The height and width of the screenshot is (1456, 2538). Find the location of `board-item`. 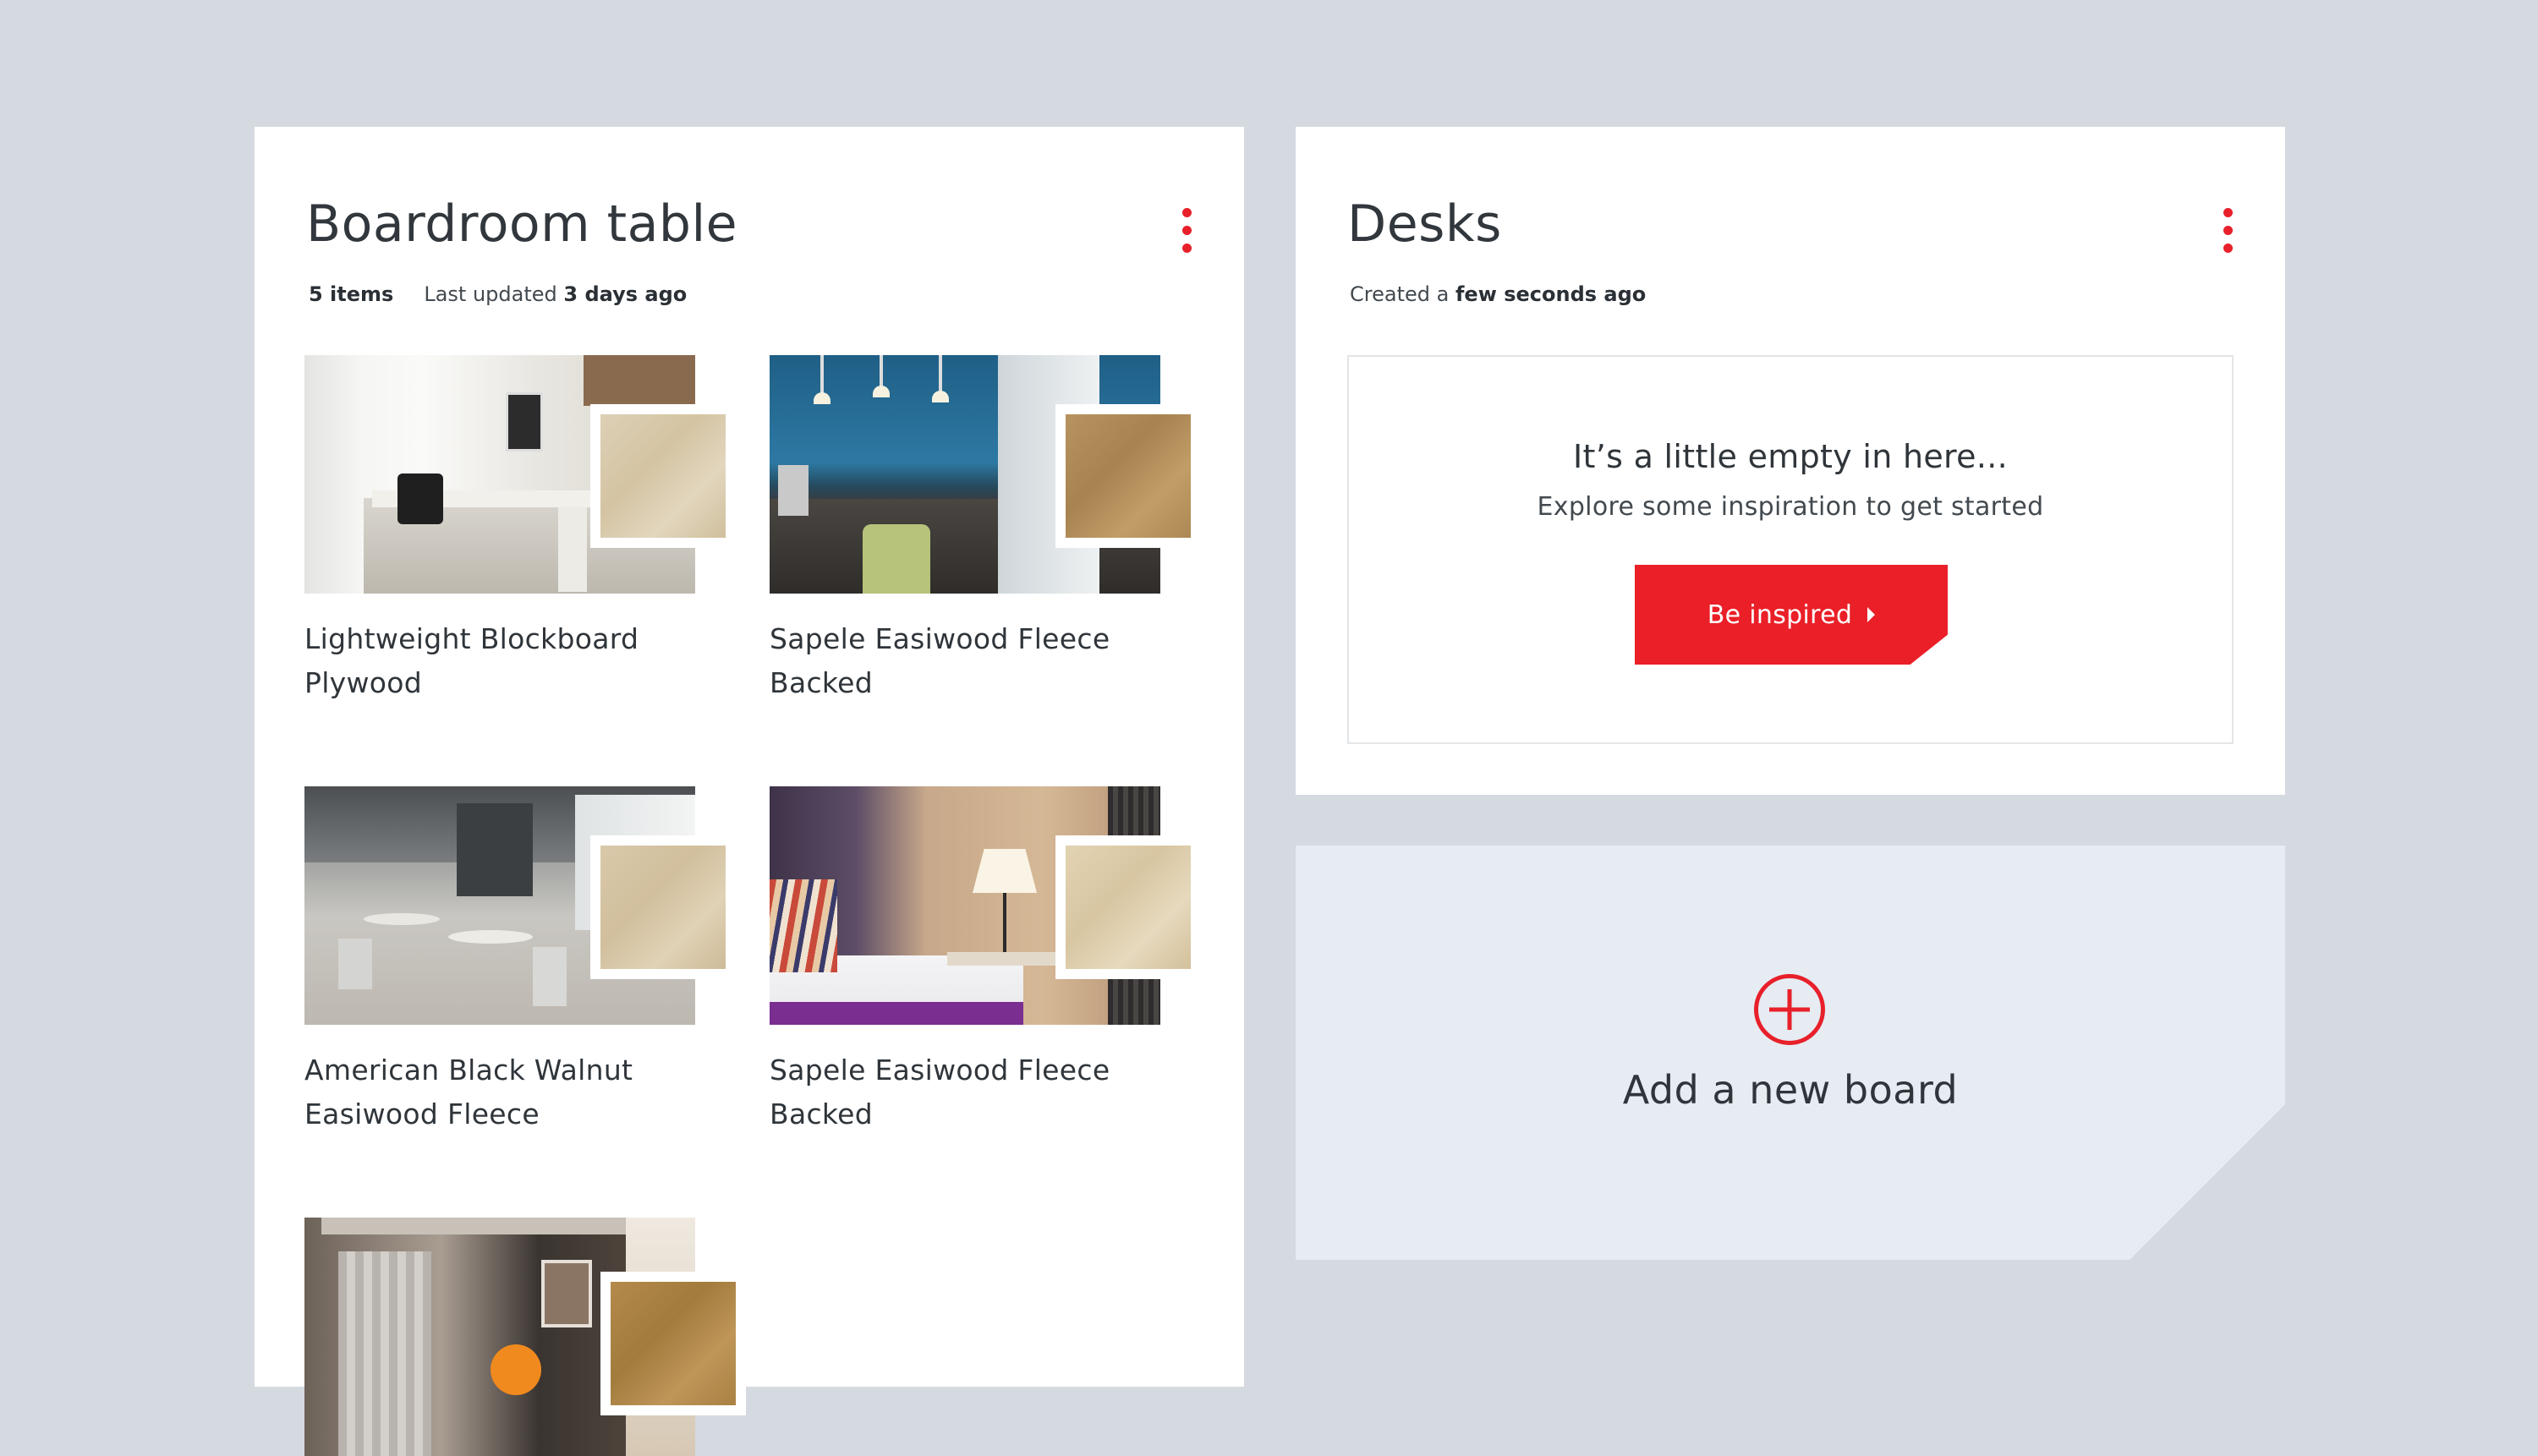

board-item is located at coordinates (525, 1337).